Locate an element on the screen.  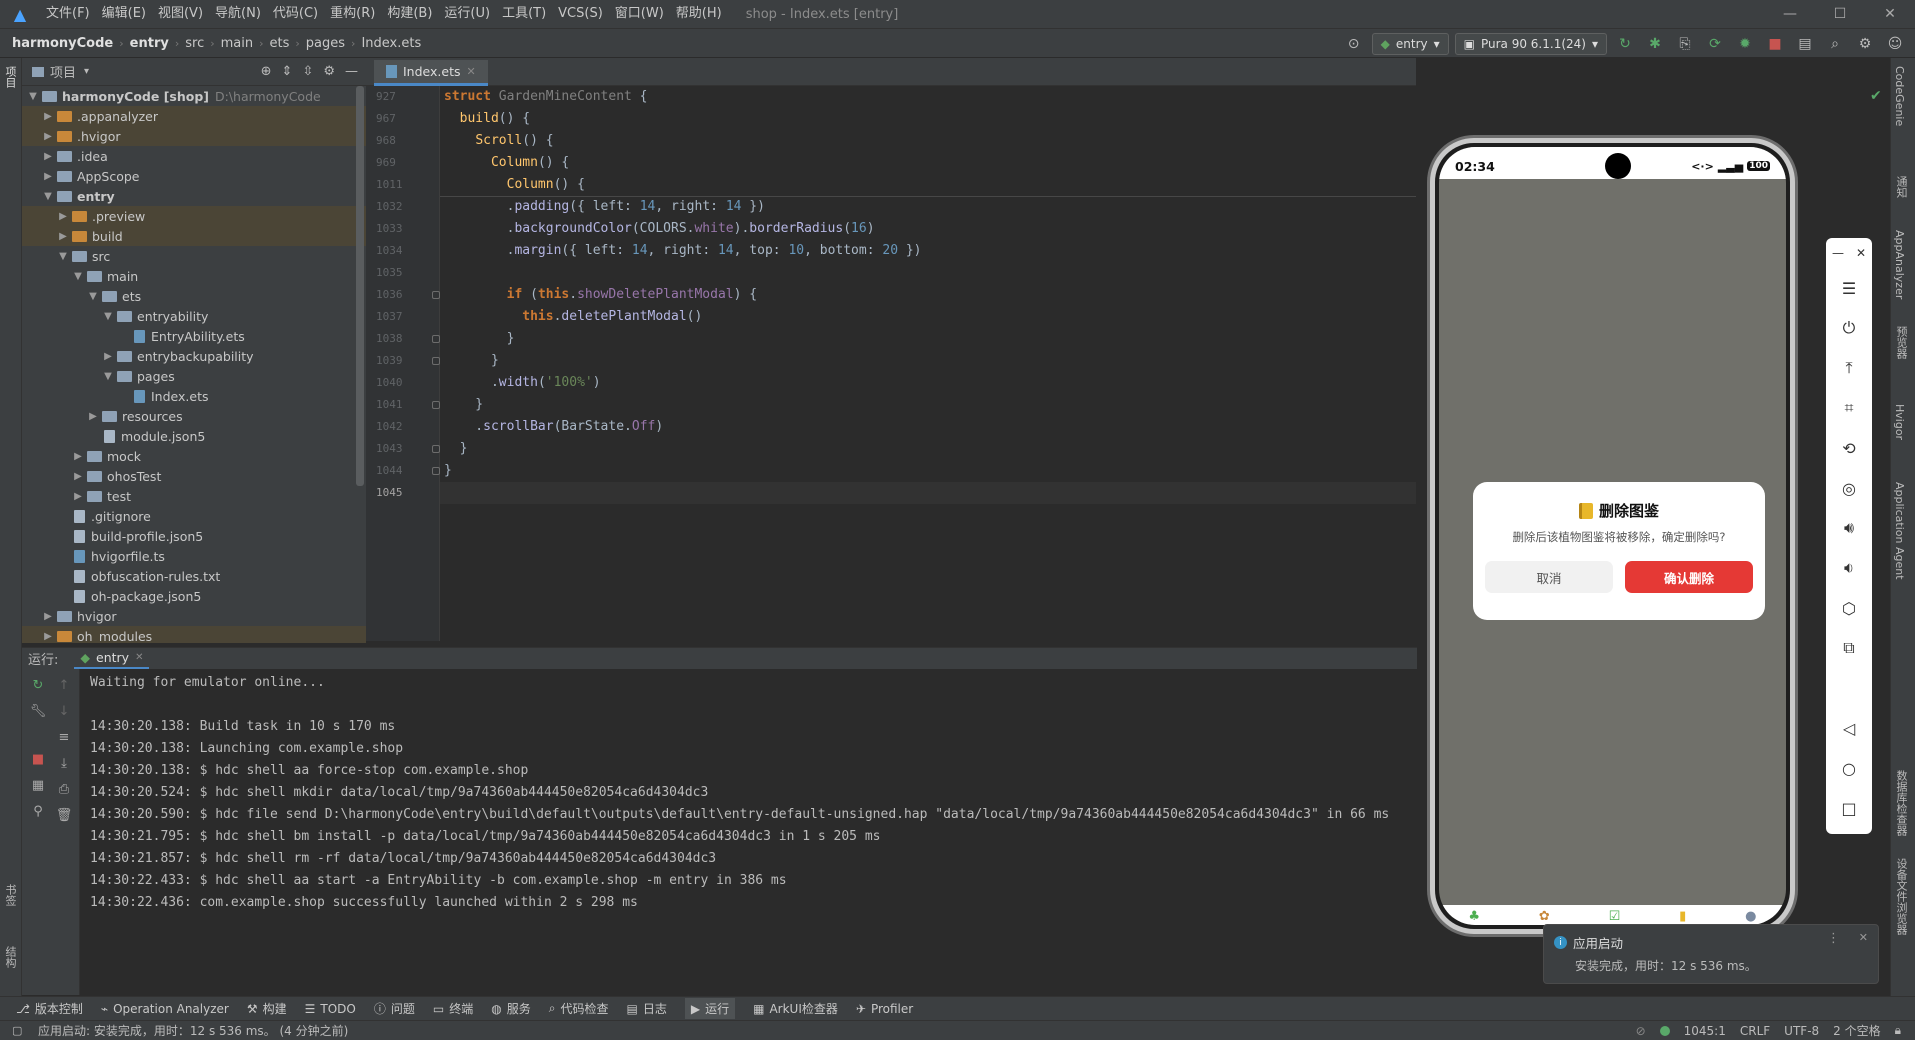
home-icon: ○ is located at coordinates (1849, 768).